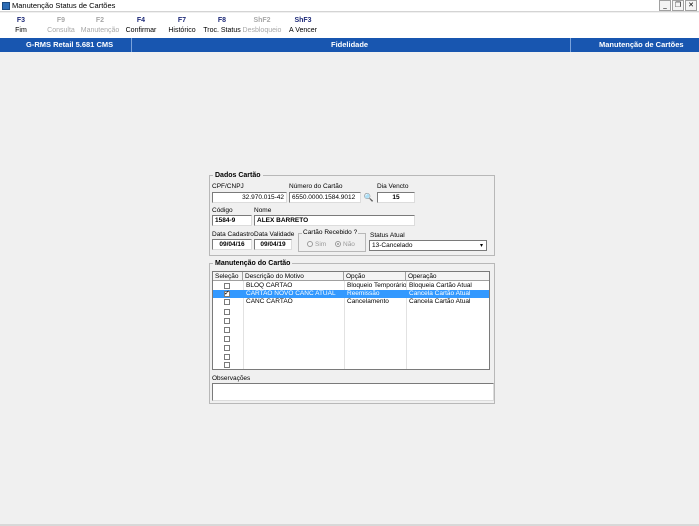 The image size is (699, 526). Describe the element at coordinates (269, 285) in the screenshot. I see `cell-motivo: BLOQ CARTAO` at that location.